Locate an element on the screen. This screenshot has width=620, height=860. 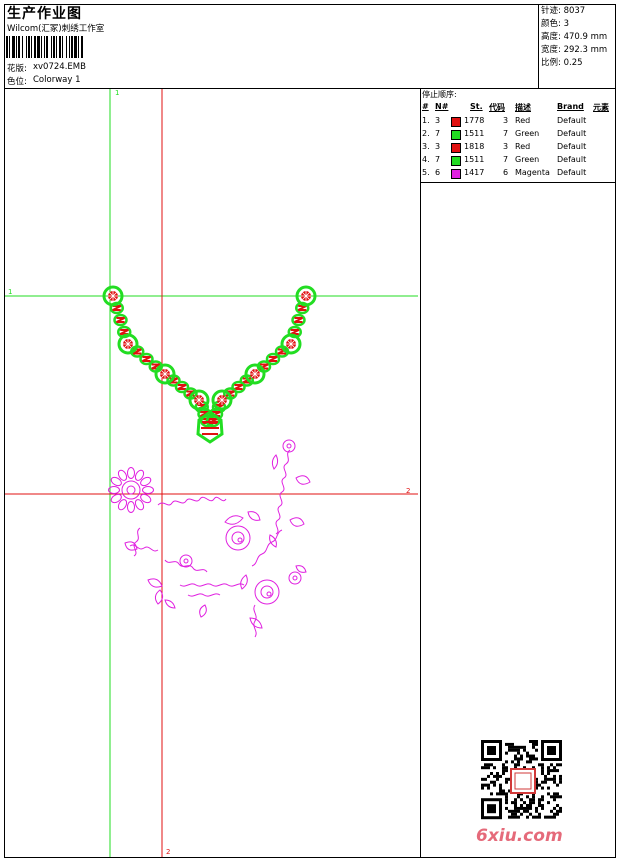
sun-flower-center is located at coordinates (131, 490).